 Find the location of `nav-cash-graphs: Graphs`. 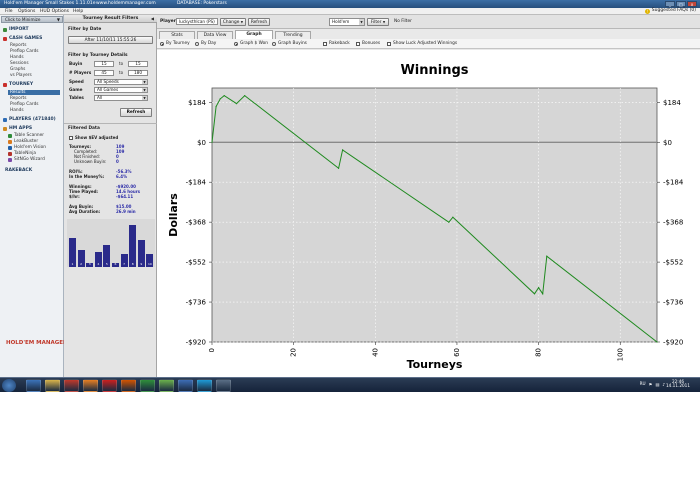

nav-cash-graphs: Graphs is located at coordinates (17, 69).